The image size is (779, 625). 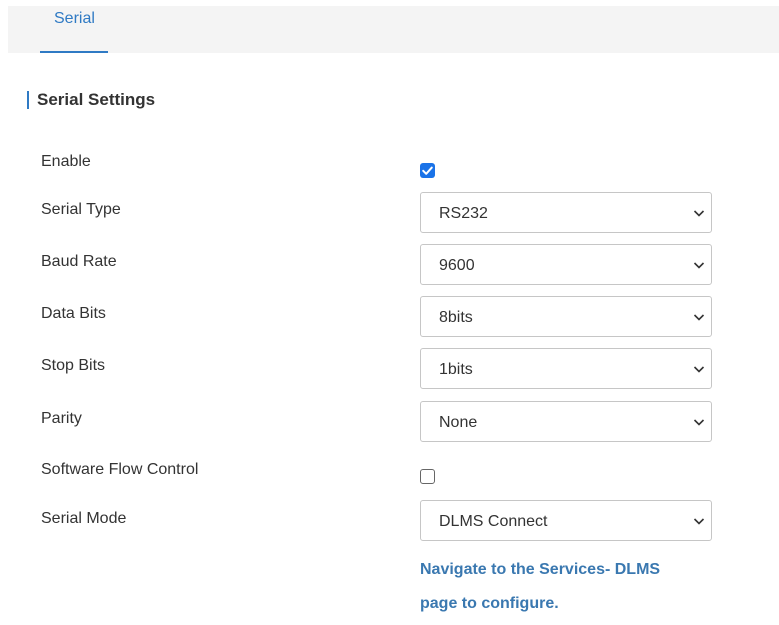 I want to click on tab-serial: Serial, so click(x=74, y=29).